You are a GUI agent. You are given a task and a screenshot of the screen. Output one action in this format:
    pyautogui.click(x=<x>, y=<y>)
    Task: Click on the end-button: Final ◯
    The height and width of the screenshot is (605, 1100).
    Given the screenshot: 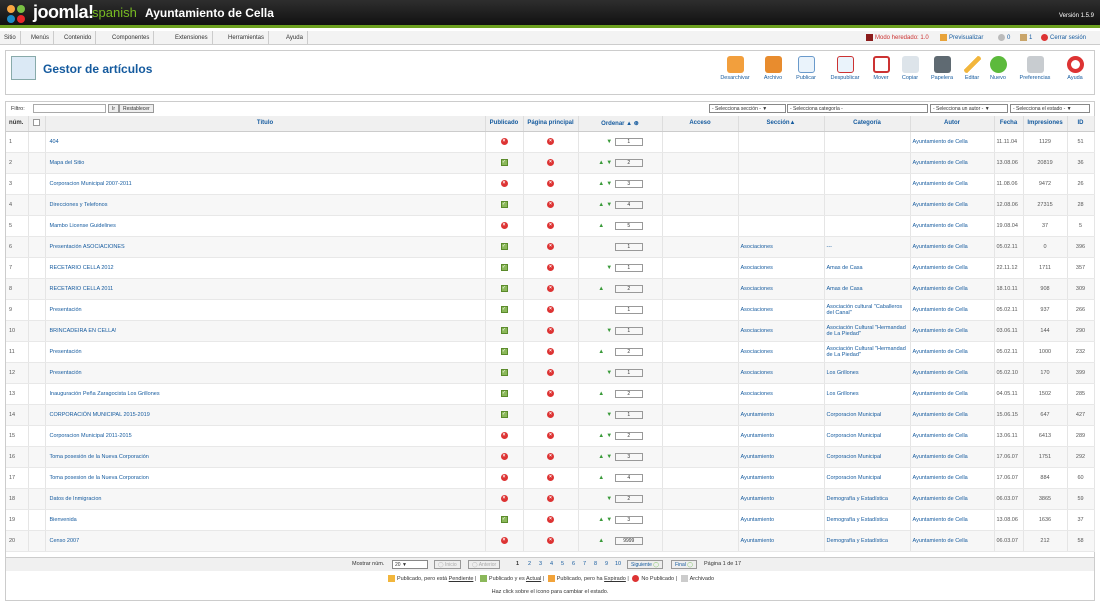 What is the action you would take?
    pyautogui.click(x=684, y=564)
    